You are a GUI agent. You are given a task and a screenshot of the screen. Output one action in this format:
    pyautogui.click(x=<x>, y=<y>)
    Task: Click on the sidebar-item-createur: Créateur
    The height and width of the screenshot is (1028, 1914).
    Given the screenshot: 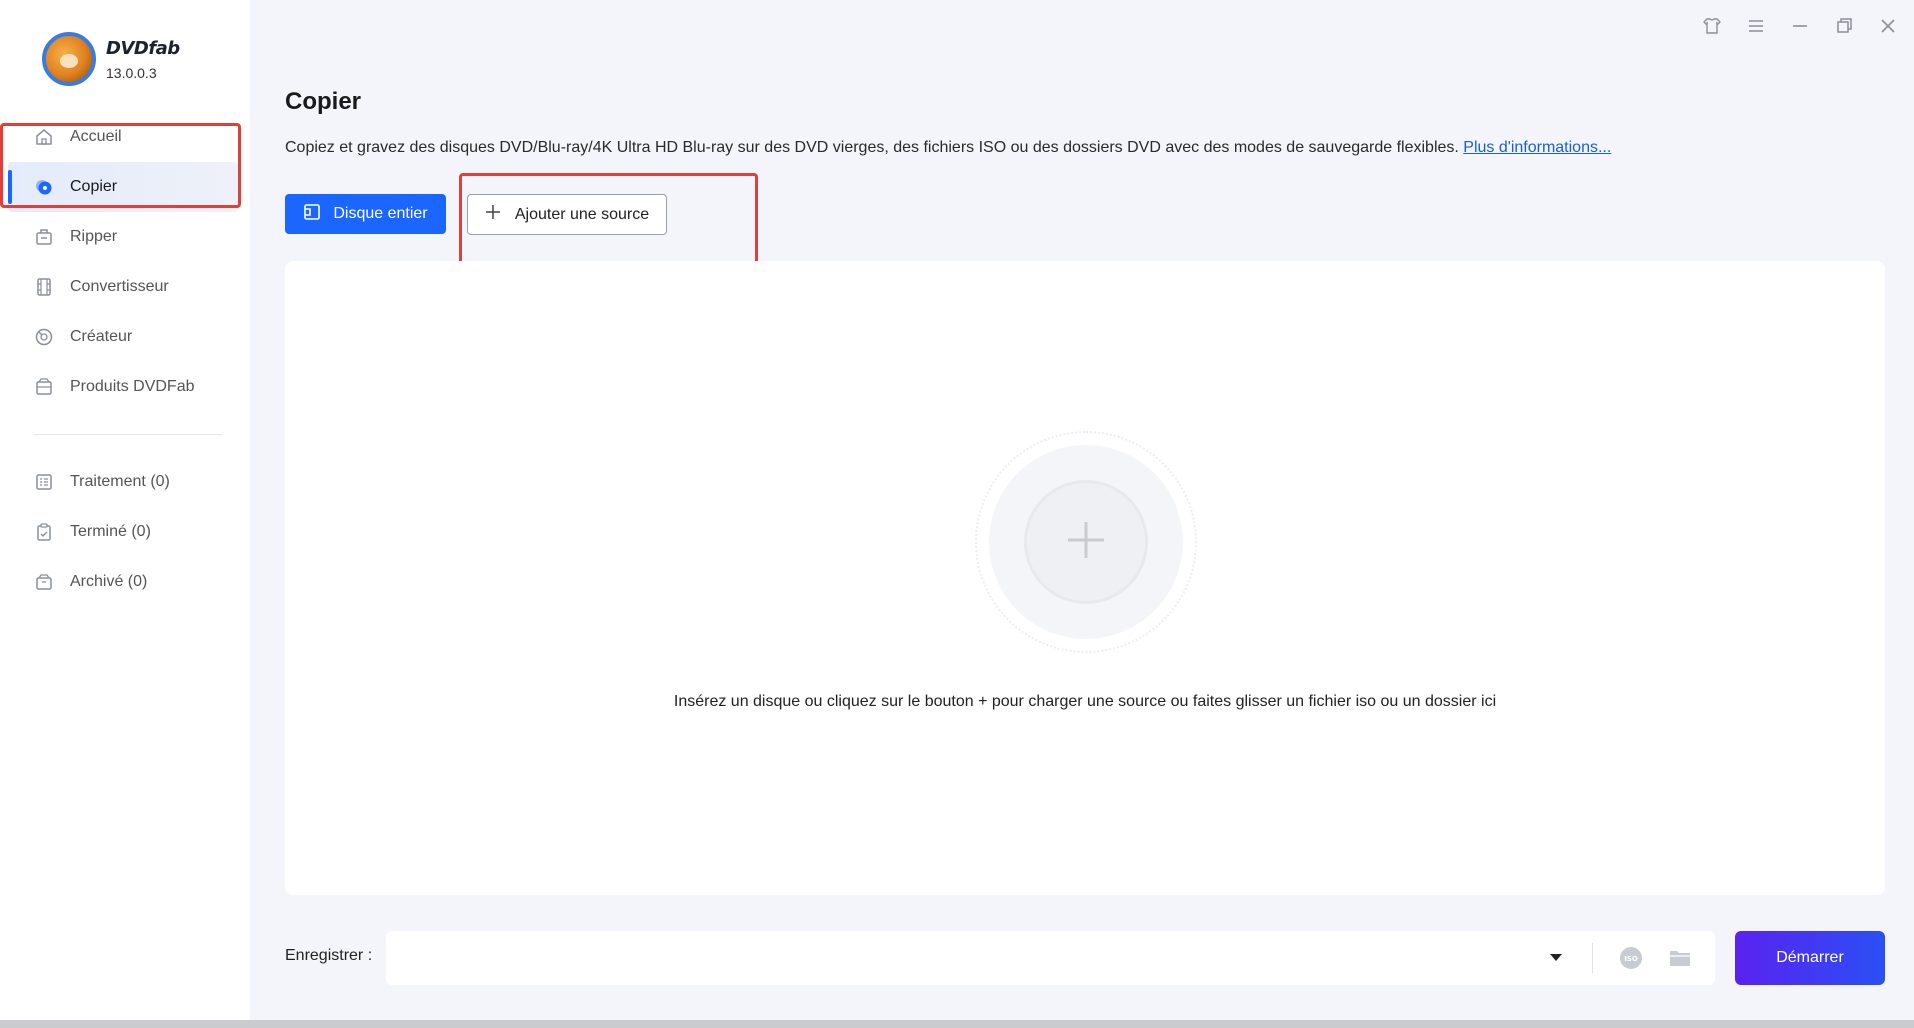 What is the action you would take?
    pyautogui.click(x=123, y=337)
    